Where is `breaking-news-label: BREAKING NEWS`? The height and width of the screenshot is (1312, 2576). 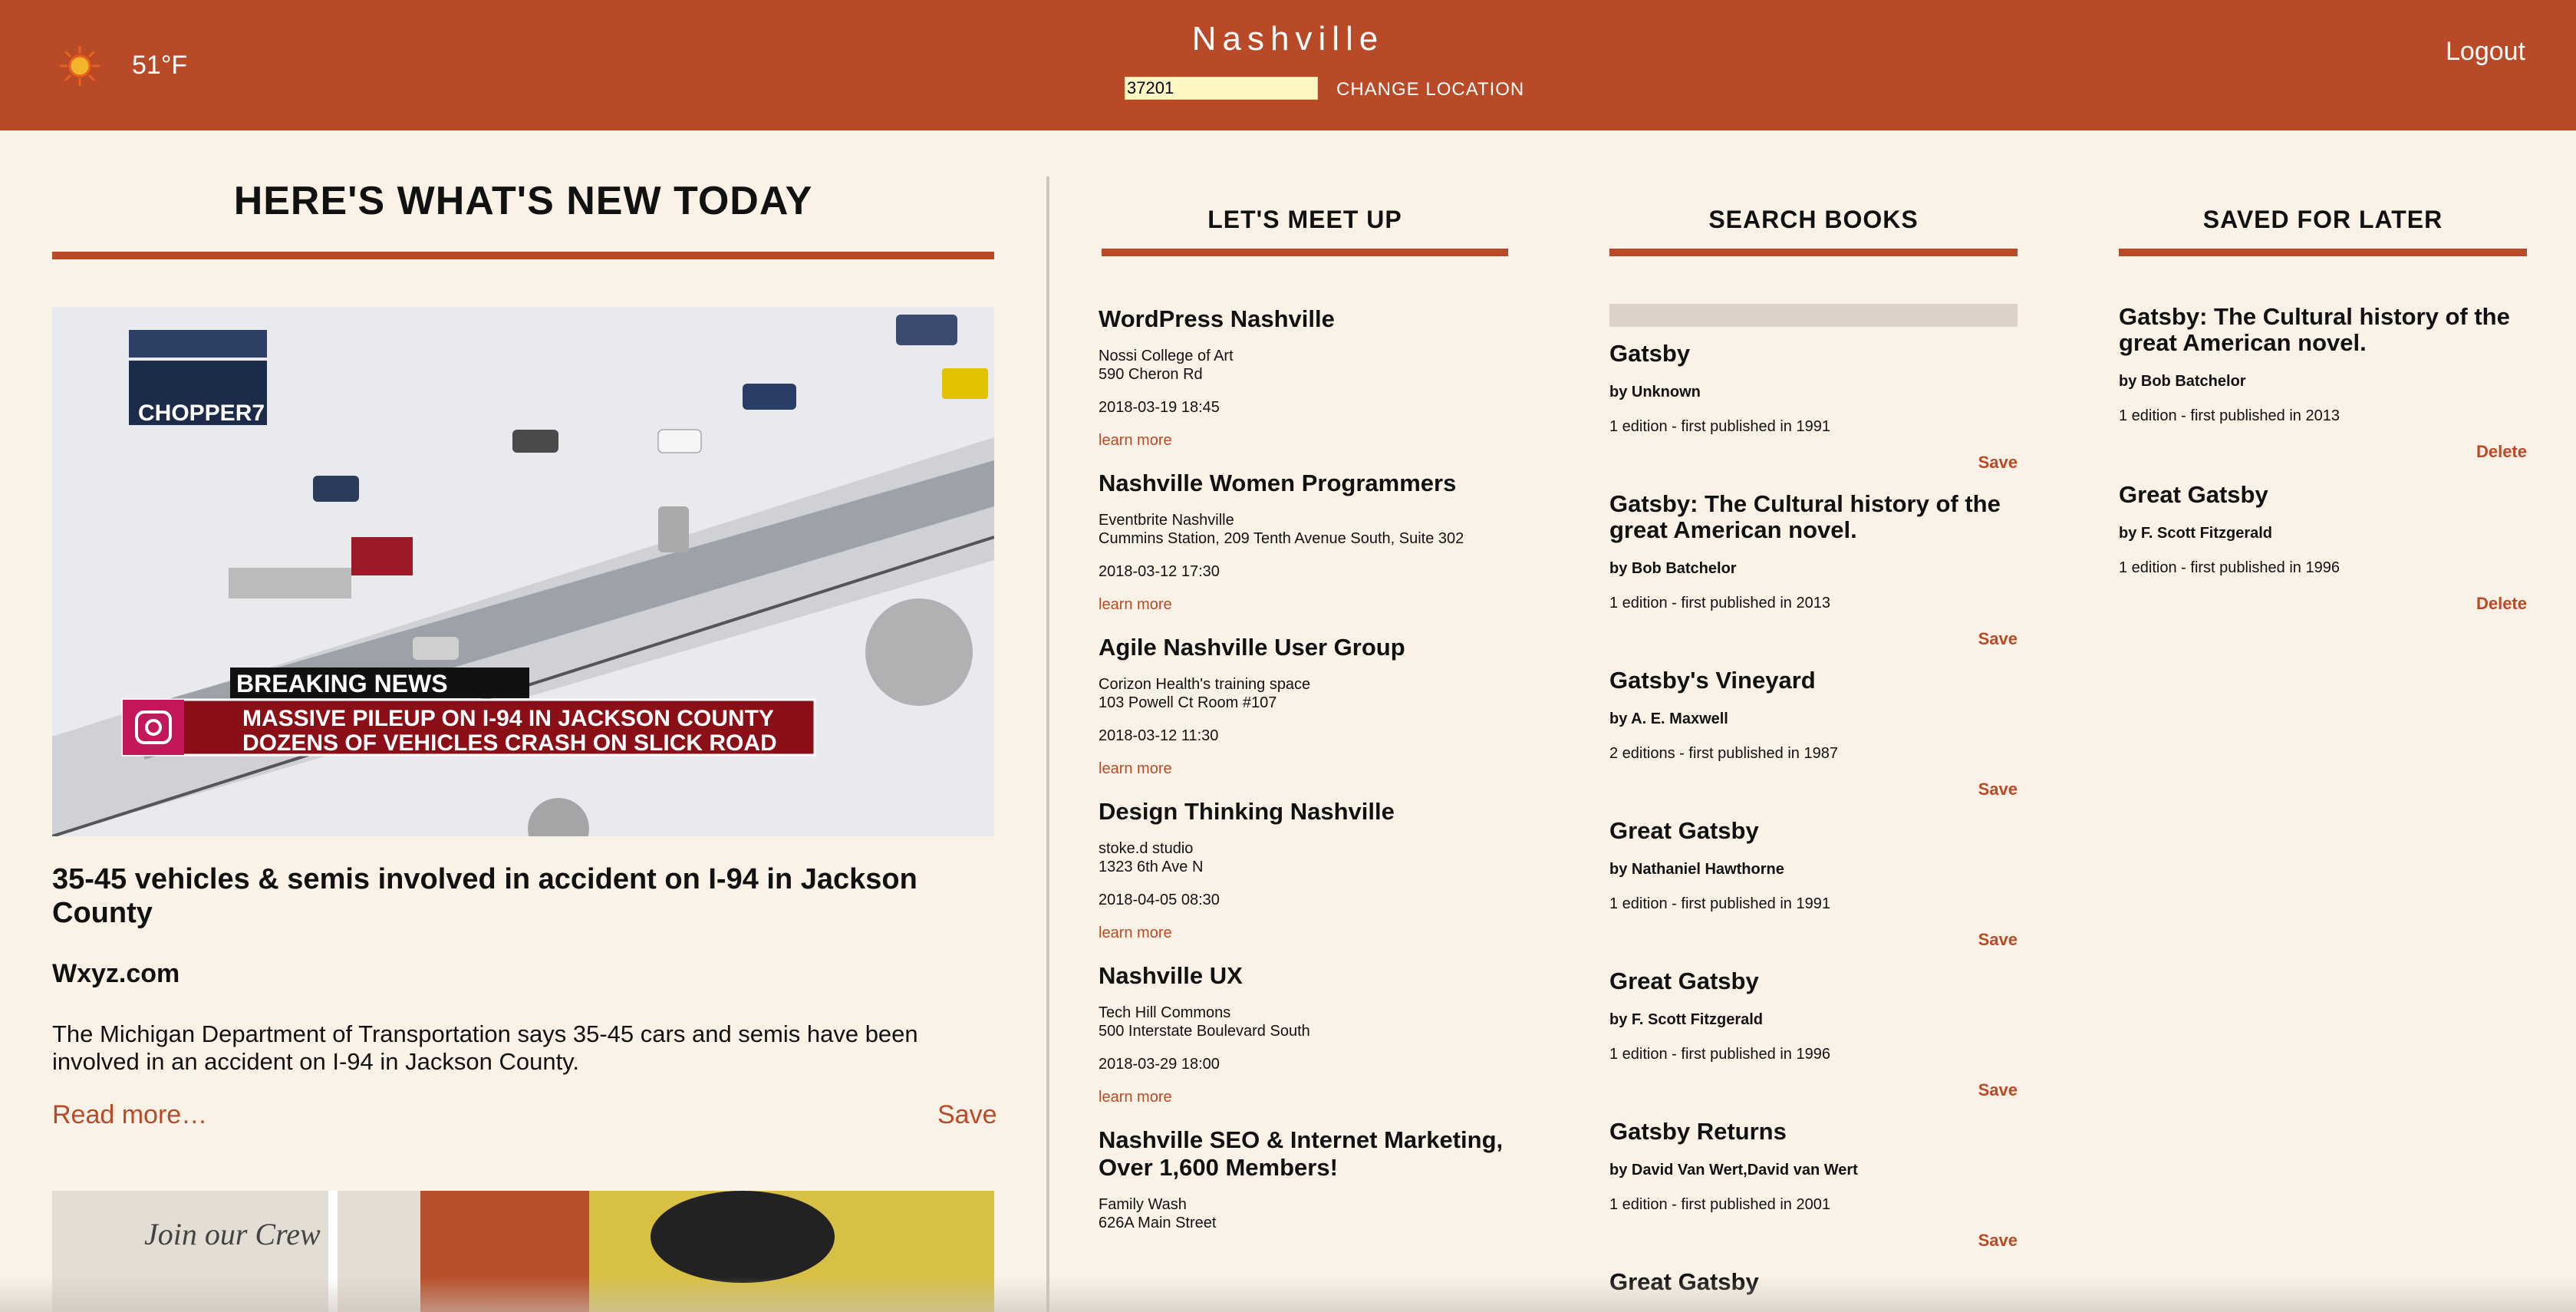
breaking-news-label: BREAKING NEWS is located at coordinates (342, 683).